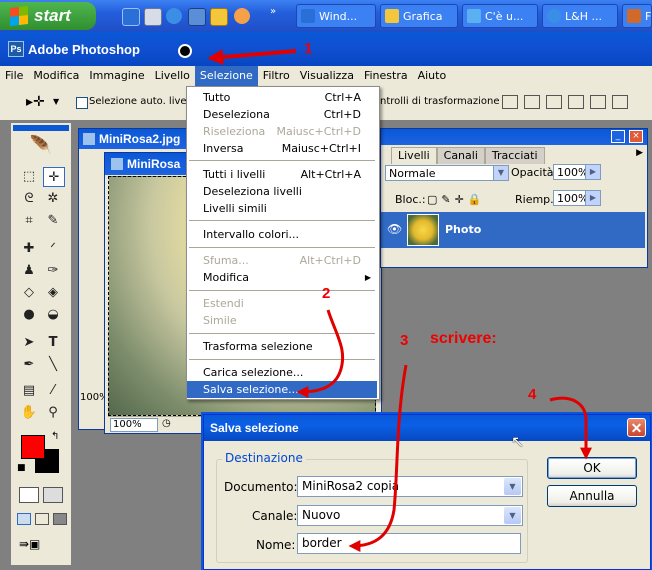  Describe the element at coordinates (639, 153) in the screenshot. I see `panel-menu-icon: ▶` at that location.